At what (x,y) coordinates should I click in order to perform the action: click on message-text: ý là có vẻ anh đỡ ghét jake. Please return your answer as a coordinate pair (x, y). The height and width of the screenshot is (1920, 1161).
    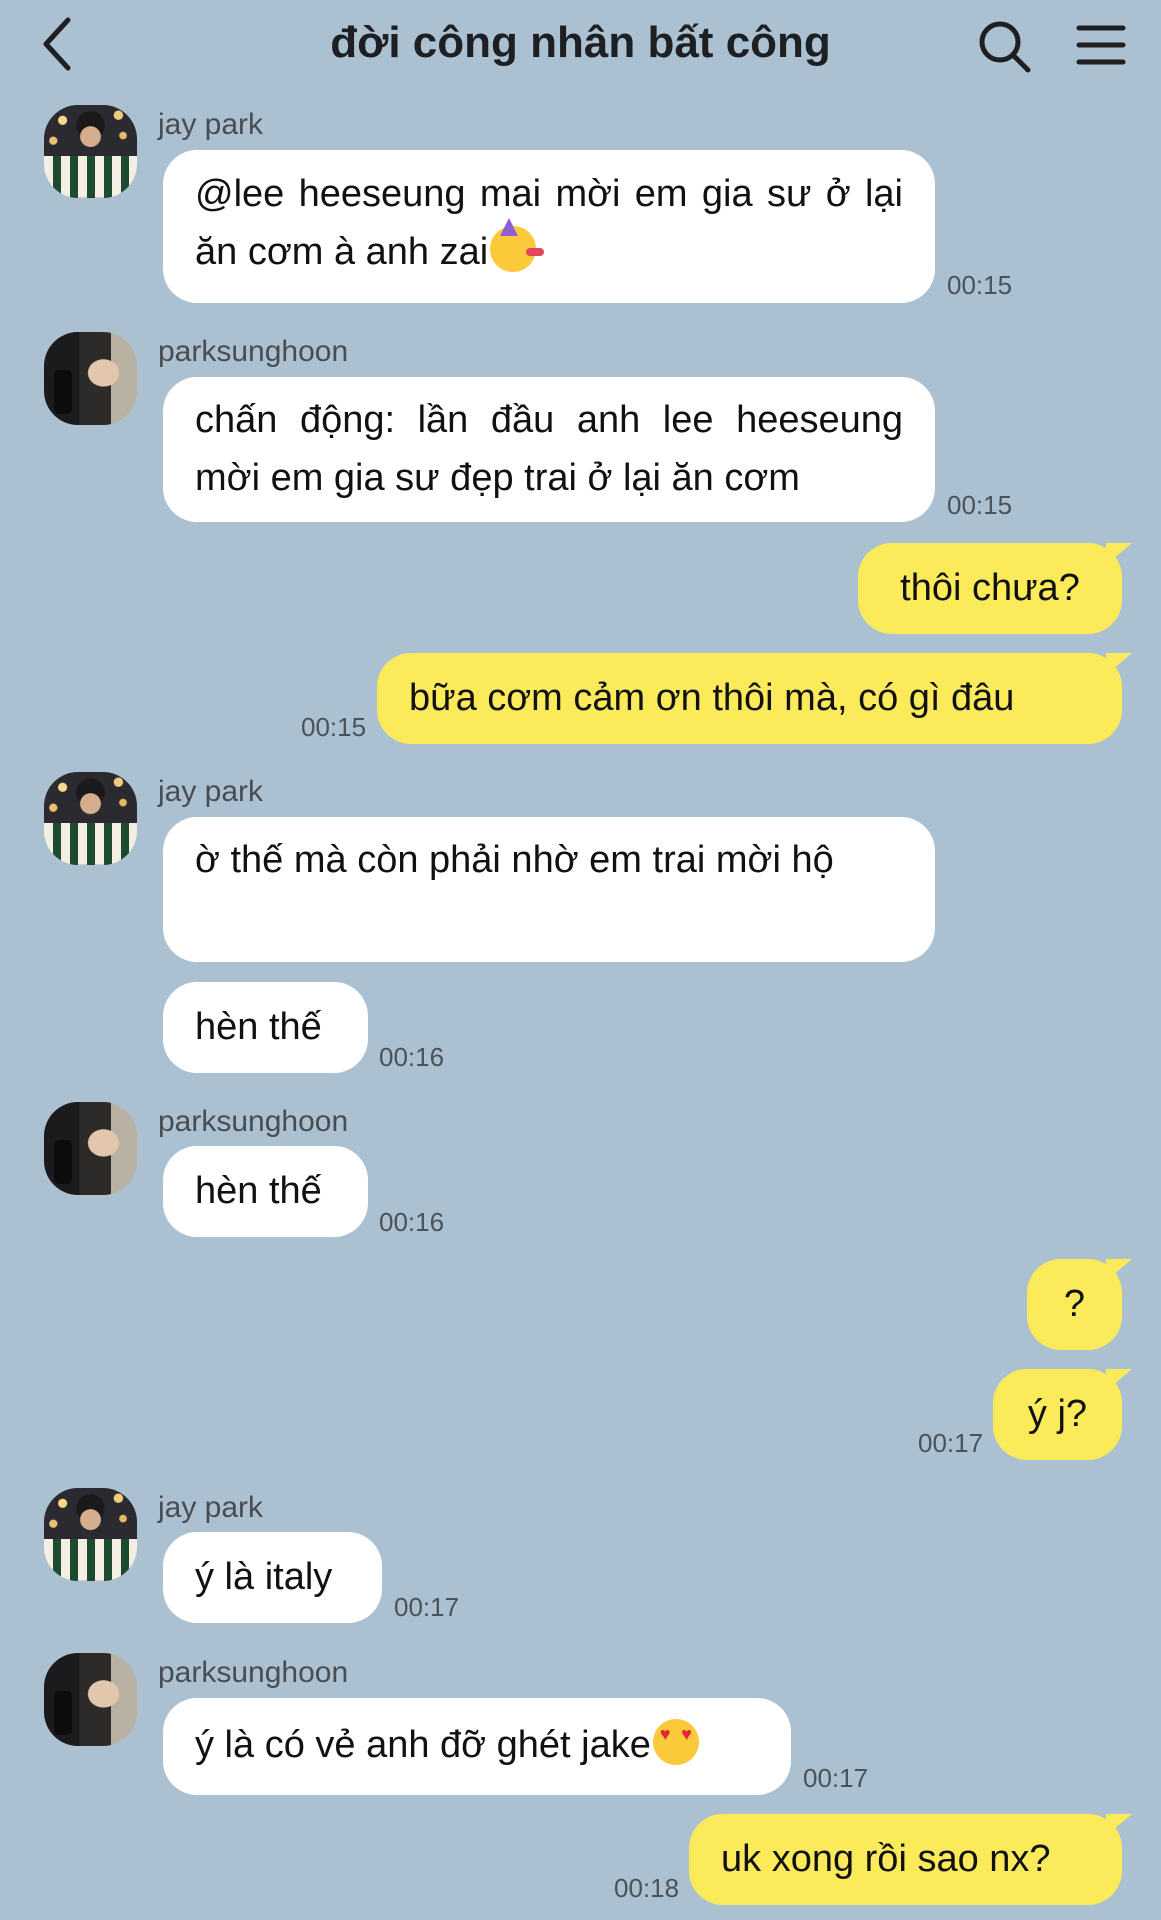
    Looking at the image, I should click on (477, 1745).